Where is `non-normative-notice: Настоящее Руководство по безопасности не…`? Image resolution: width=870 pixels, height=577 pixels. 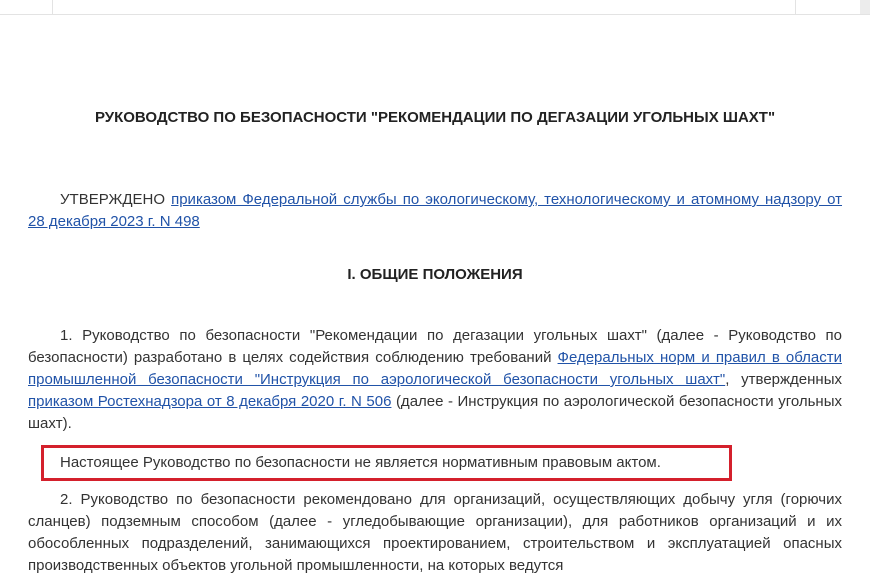
non-normative-notice: Настоящее Руководство по безопасности не… is located at coordinates (360, 462).